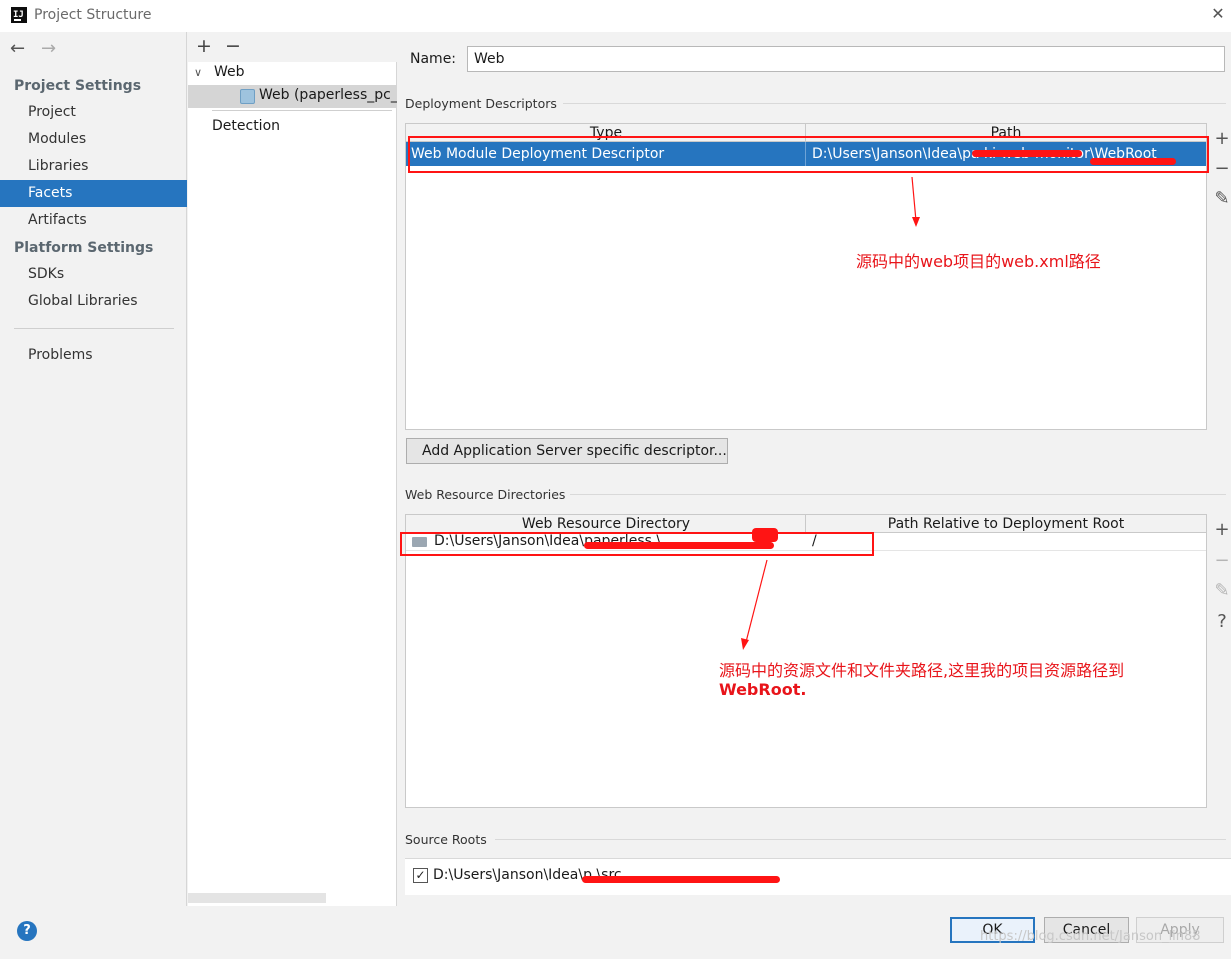 The image size is (1231, 959). I want to click on help-icon: ?, so click(1221, 621).